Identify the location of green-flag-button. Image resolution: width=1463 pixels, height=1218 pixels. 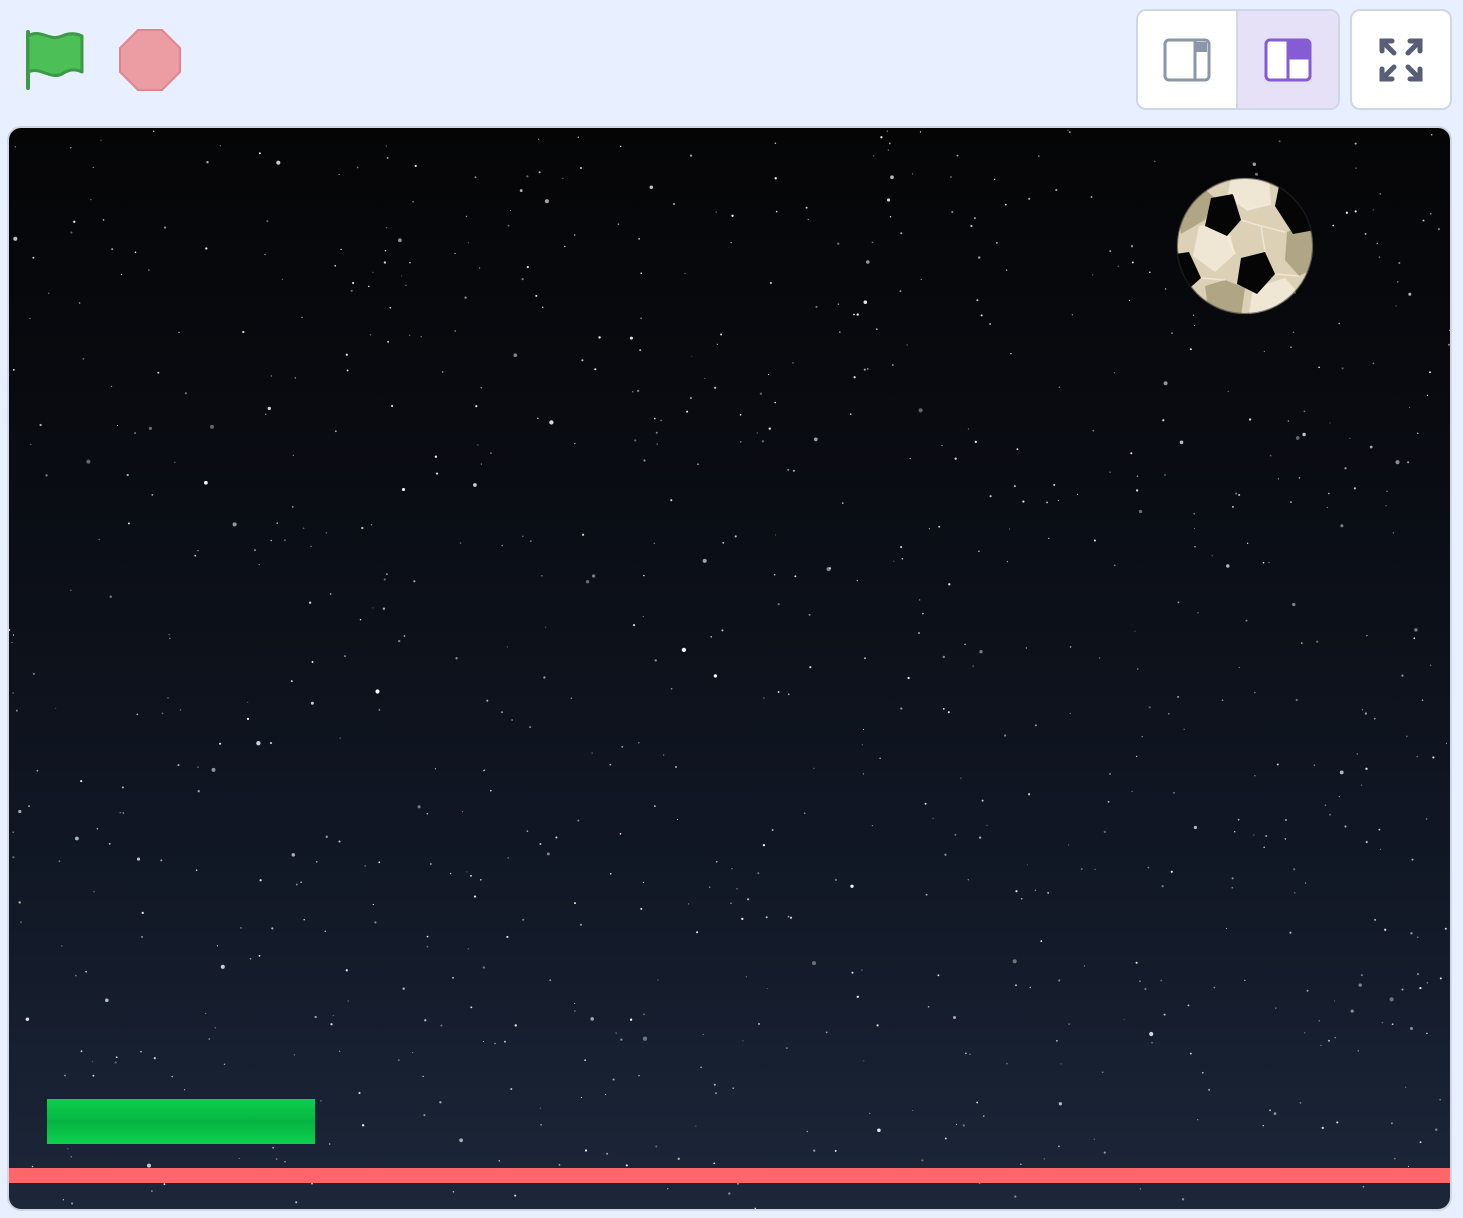
(54, 60).